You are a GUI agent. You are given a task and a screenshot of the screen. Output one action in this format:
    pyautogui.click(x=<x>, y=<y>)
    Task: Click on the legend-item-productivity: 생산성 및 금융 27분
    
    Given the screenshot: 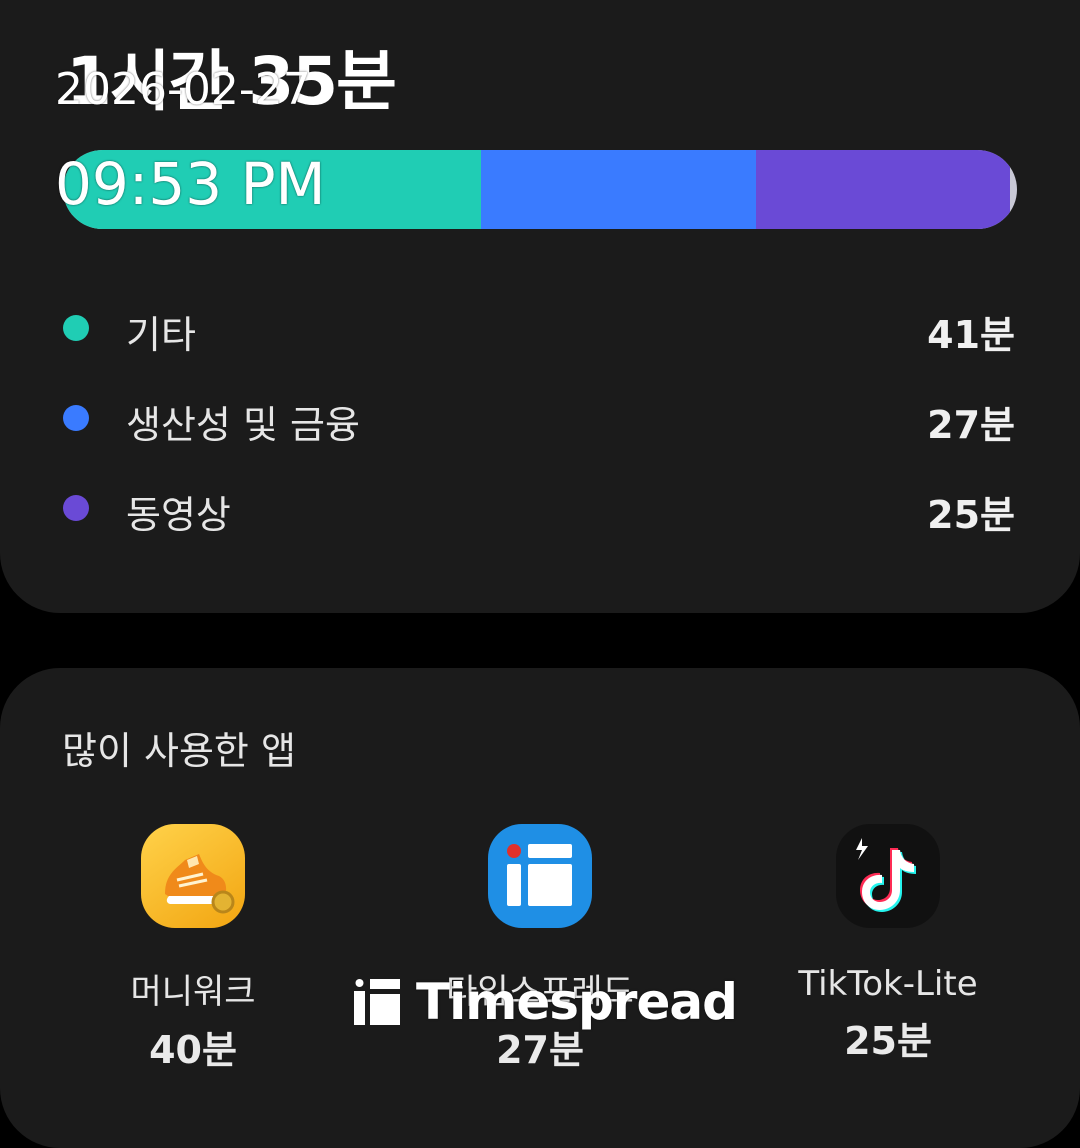 What is the action you would take?
    pyautogui.click(x=540, y=418)
    